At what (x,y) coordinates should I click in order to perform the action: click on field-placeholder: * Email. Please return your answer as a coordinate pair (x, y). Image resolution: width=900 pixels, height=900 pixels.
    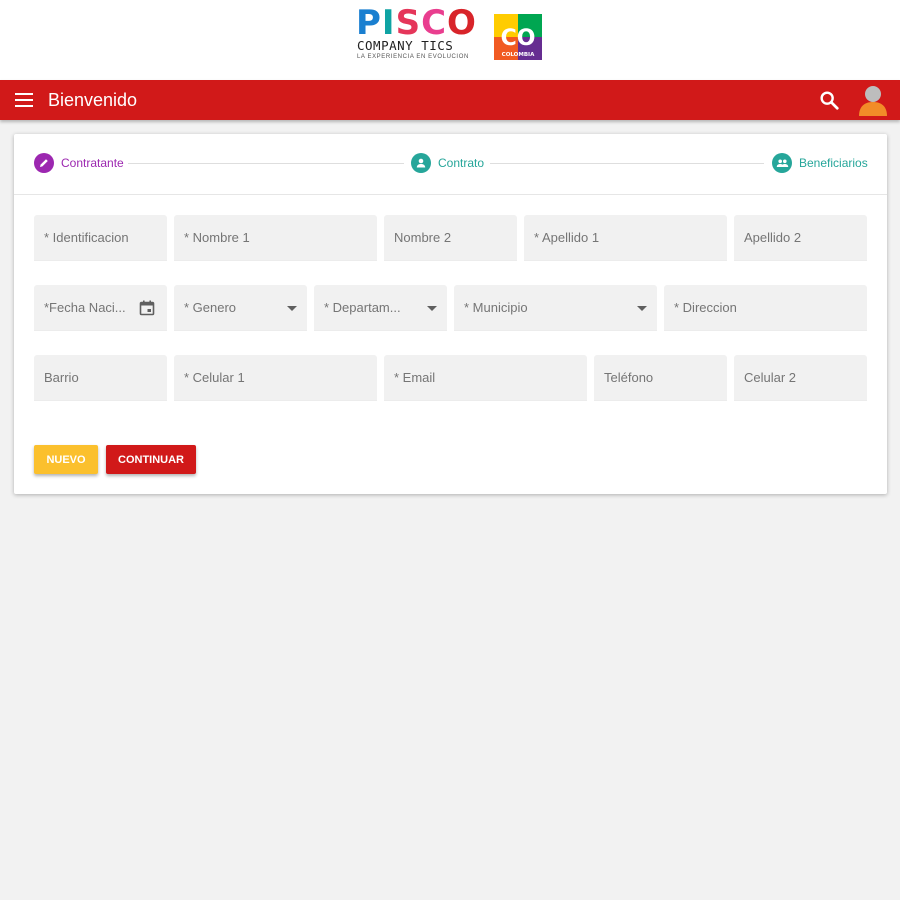
    Looking at the image, I should click on (415, 377).